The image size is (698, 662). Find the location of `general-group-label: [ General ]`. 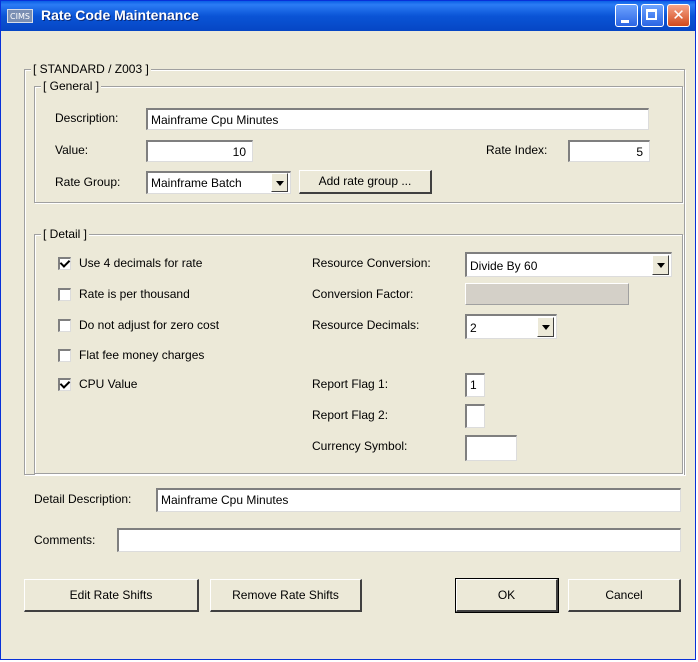

general-group-label: [ General ] is located at coordinates (71, 86).